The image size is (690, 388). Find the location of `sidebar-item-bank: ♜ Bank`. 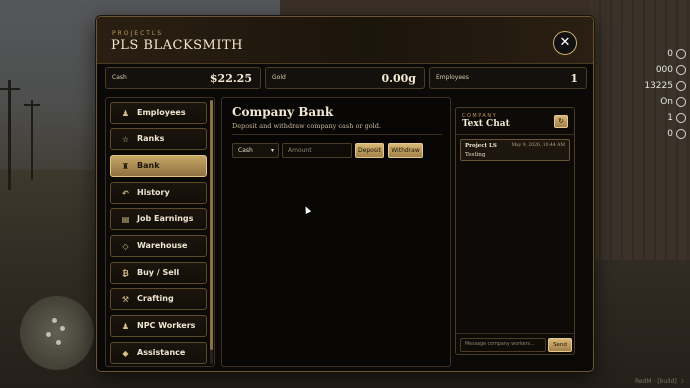

sidebar-item-bank: ♜ Bank is located at coordinates (158, 166).